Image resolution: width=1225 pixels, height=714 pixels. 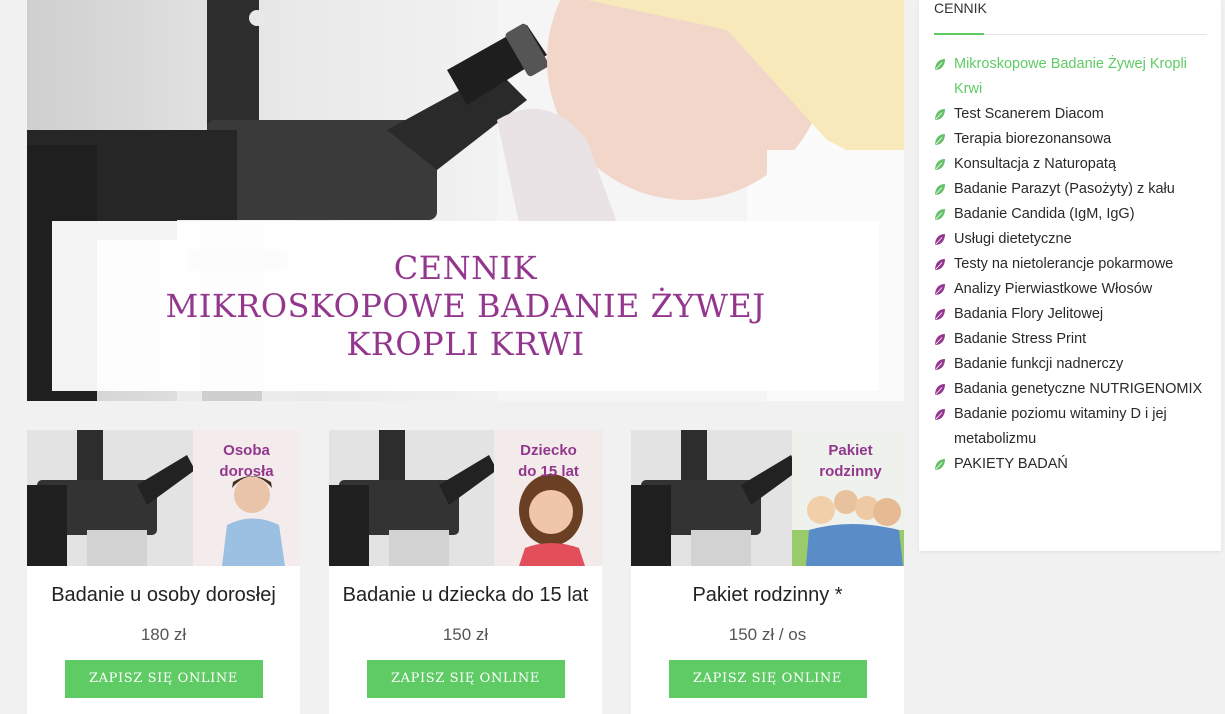 I want to click on card-image: Pakiet rodzinny, so click(x=767, y=498).